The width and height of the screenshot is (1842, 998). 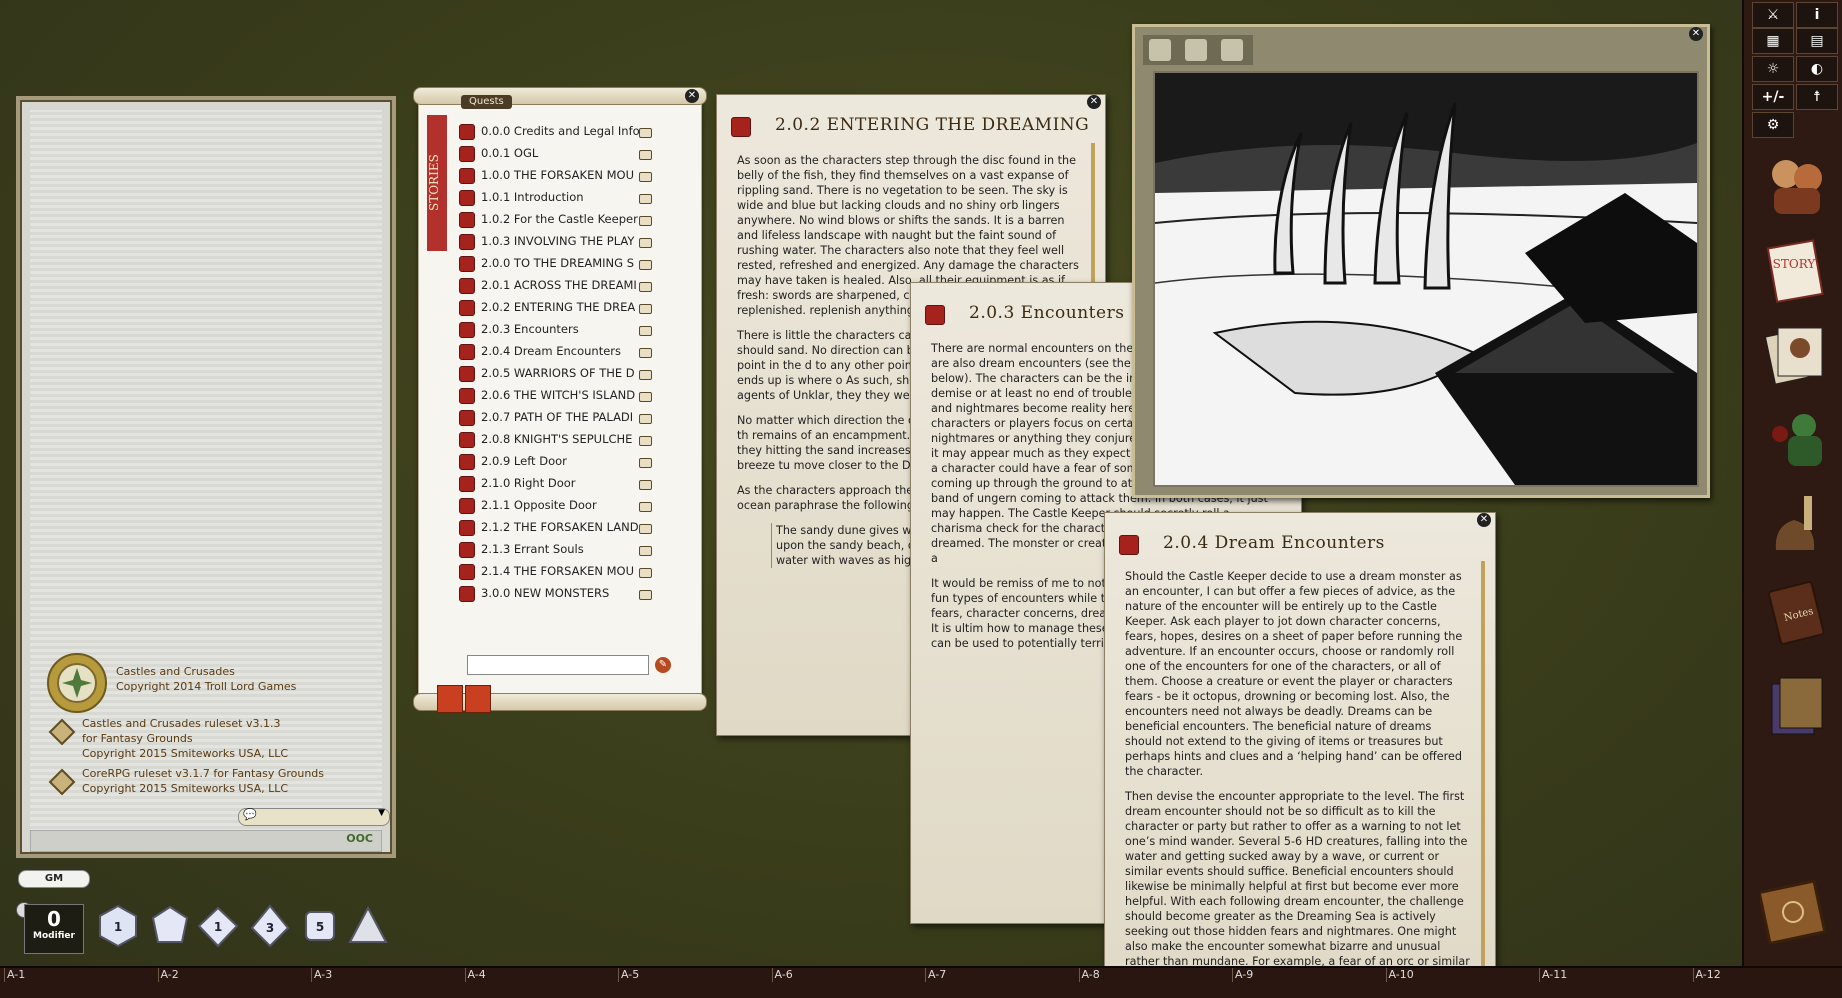 I want to click on quest-list-item: 2.0.7 PATH OF THE PALADI, so click(x=559, y=417).